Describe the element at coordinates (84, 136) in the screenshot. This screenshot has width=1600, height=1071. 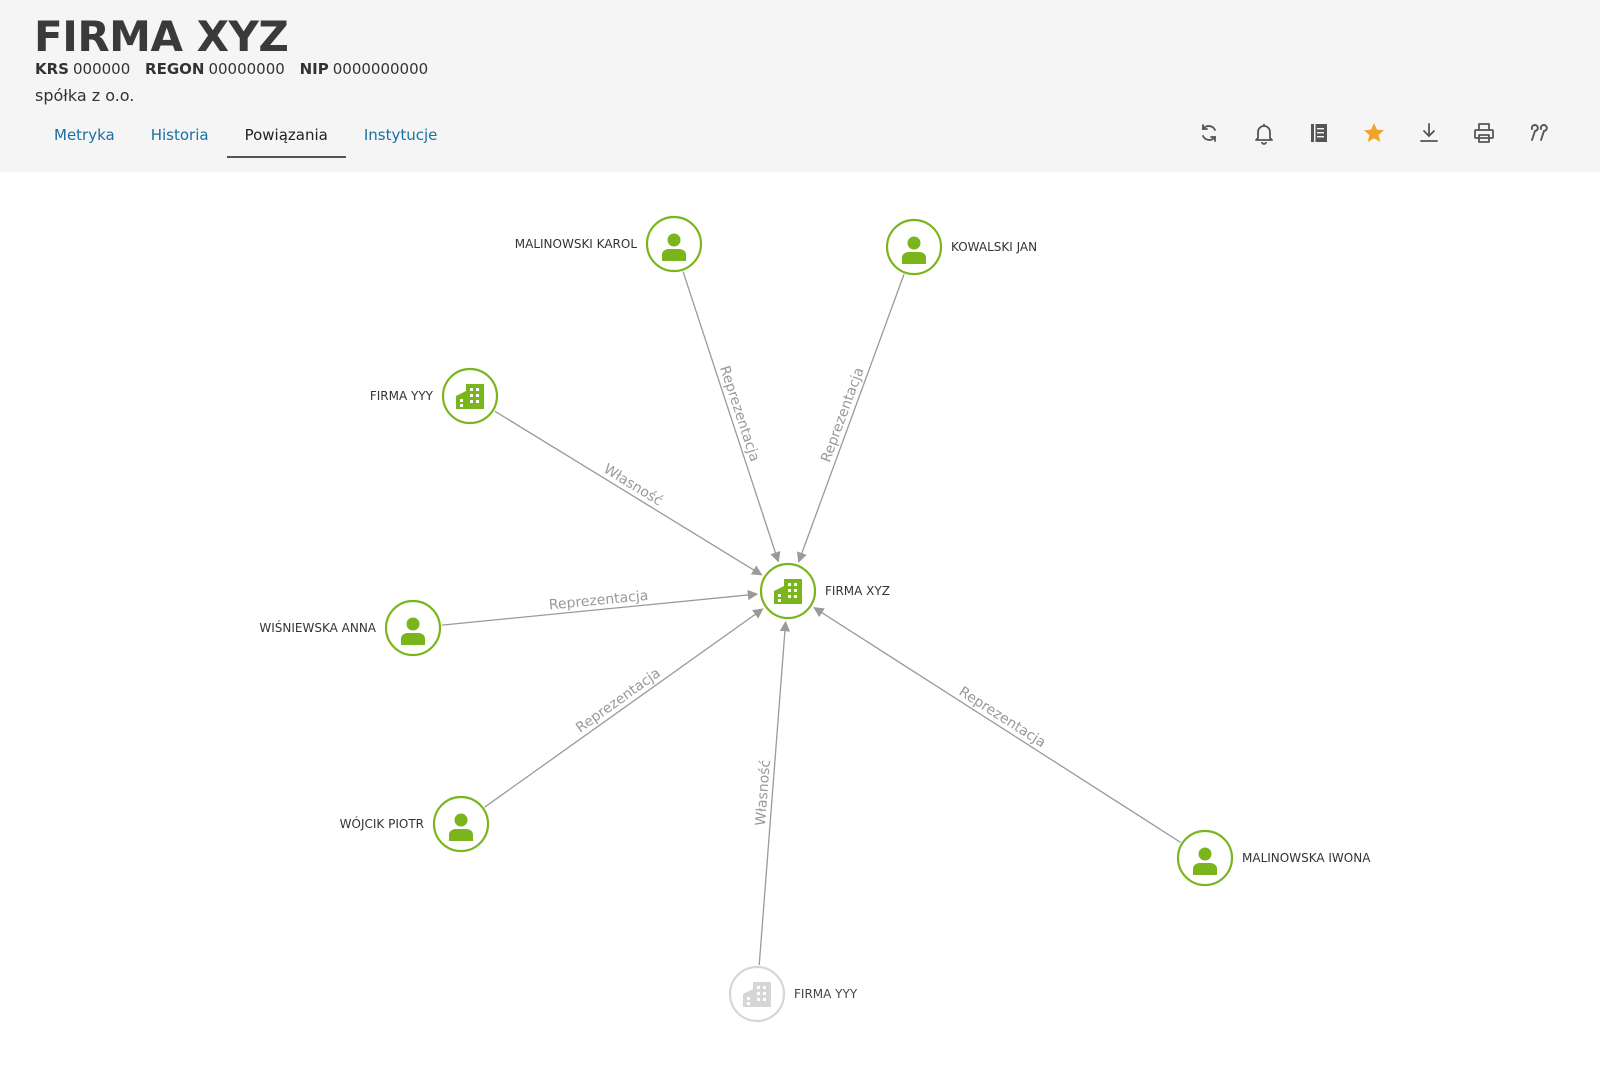
I see `tab-metryka: Metryka` at that location.